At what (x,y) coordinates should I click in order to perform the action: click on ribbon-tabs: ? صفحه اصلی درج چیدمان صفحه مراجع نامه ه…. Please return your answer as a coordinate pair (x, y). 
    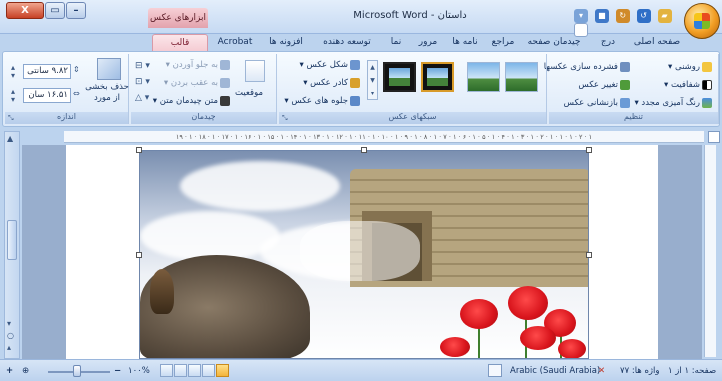
    Looking at the image, I should click on (361, 58).